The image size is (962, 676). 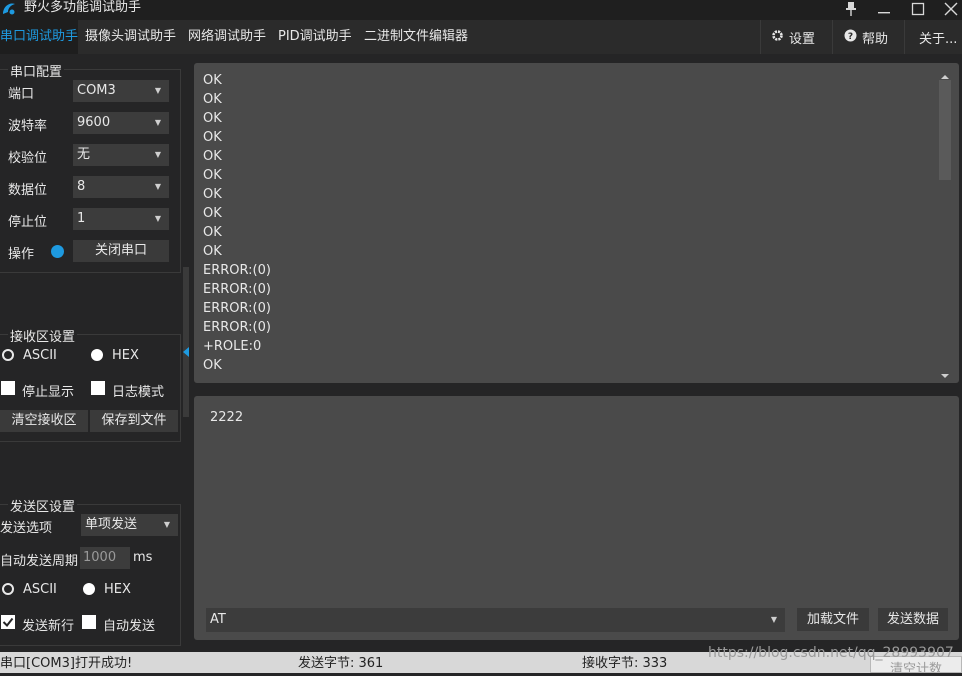 What do you see at coordinates (26, 528) in the screenshot?
I see `send-option-label: 发送选项` at bounding box center [26, 528].